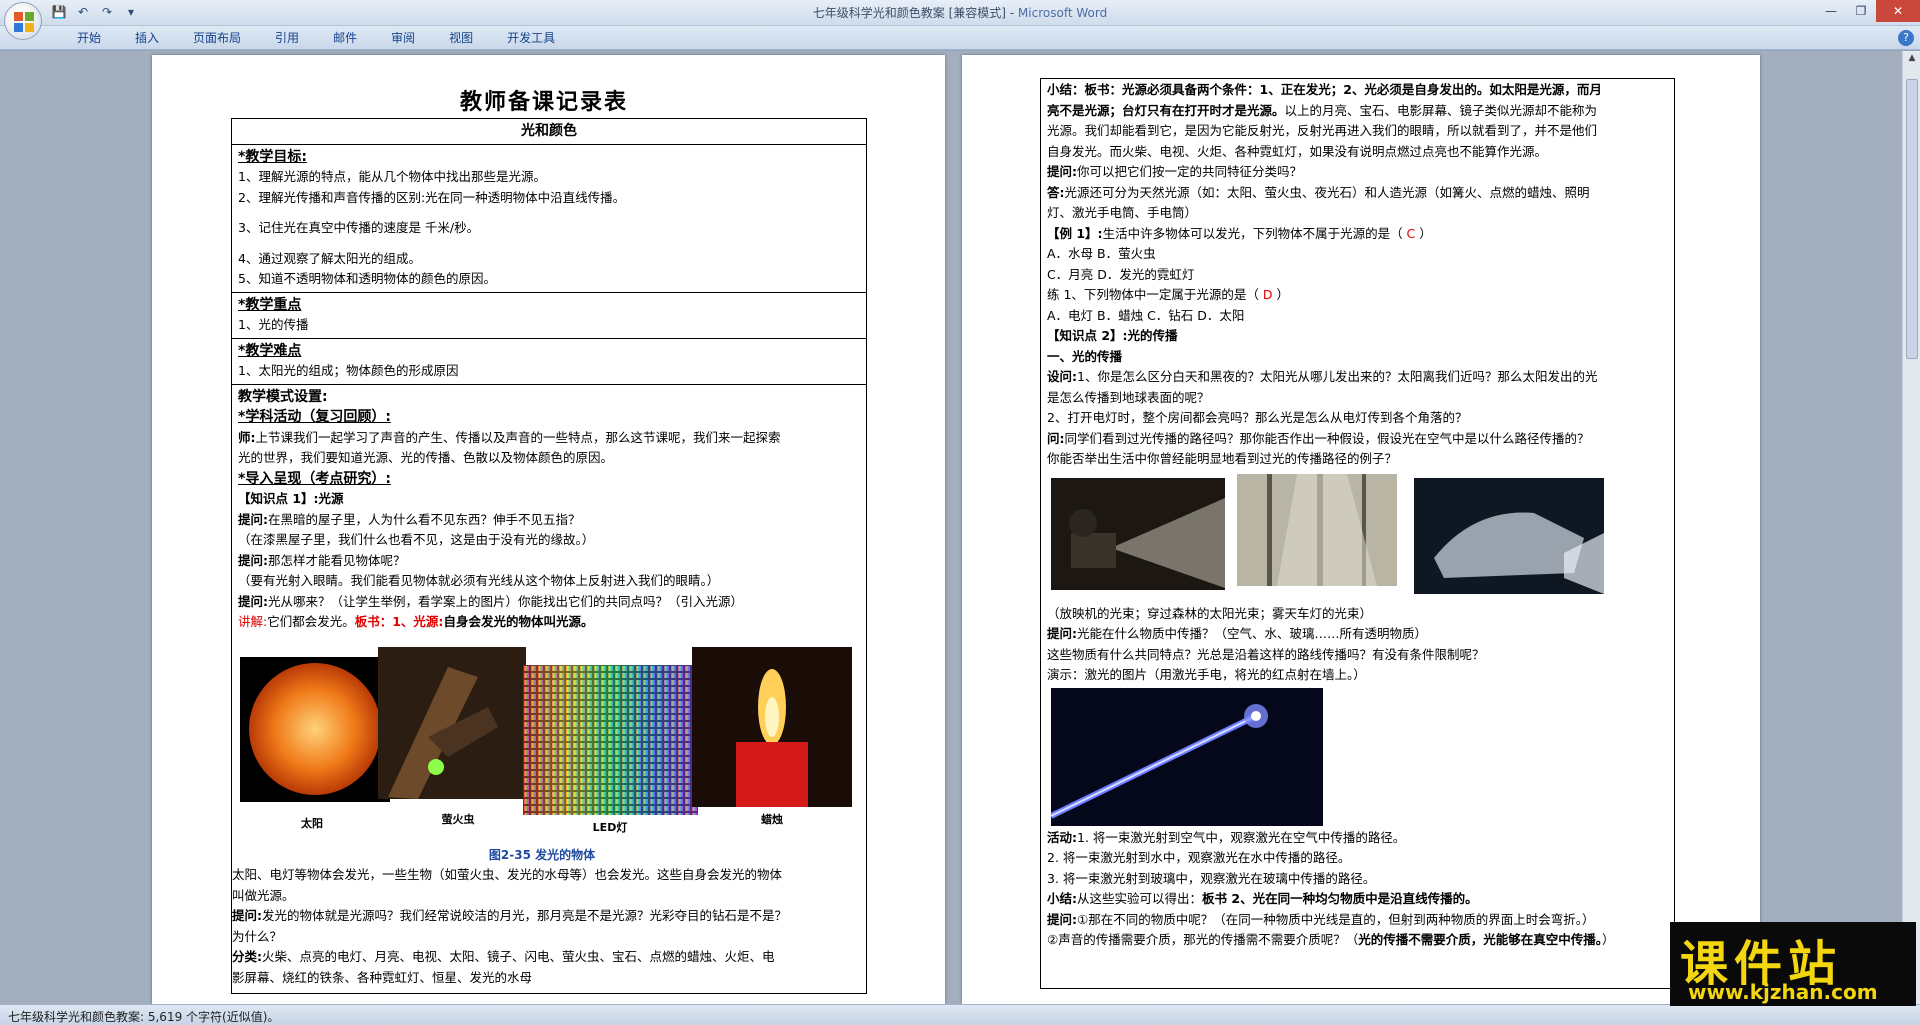  What do you see at coordinates (345, 38) in the screenshot?
I see `tab-mailings: 邮件` at bounding box center [345, 38].